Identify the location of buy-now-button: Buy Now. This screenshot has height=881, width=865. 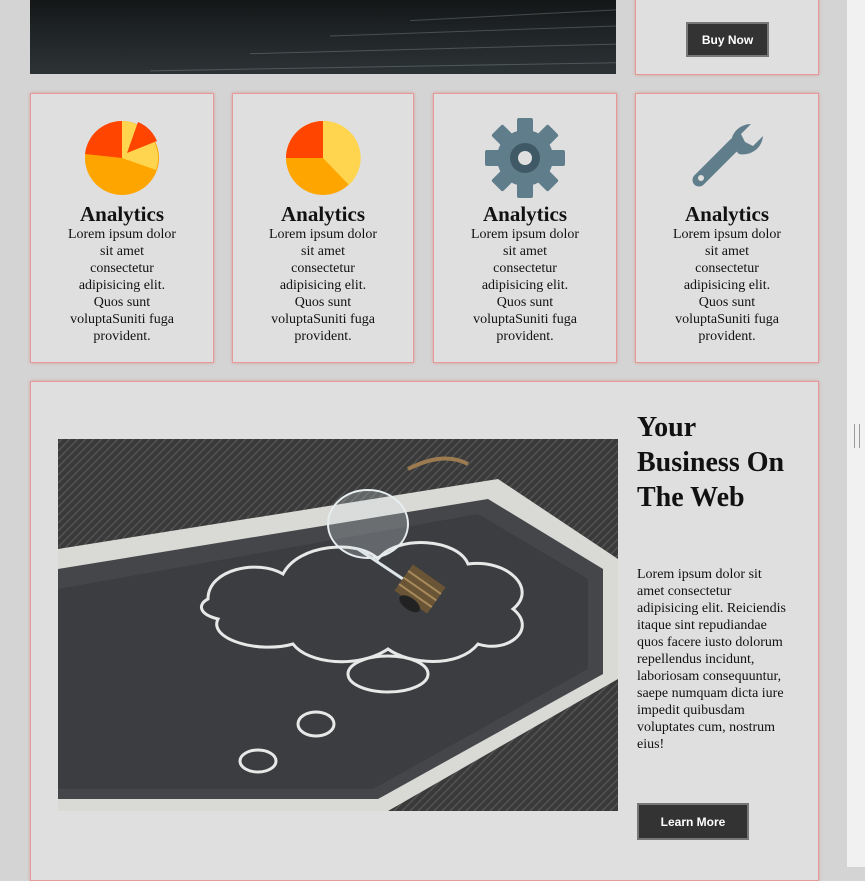
(727, 39).